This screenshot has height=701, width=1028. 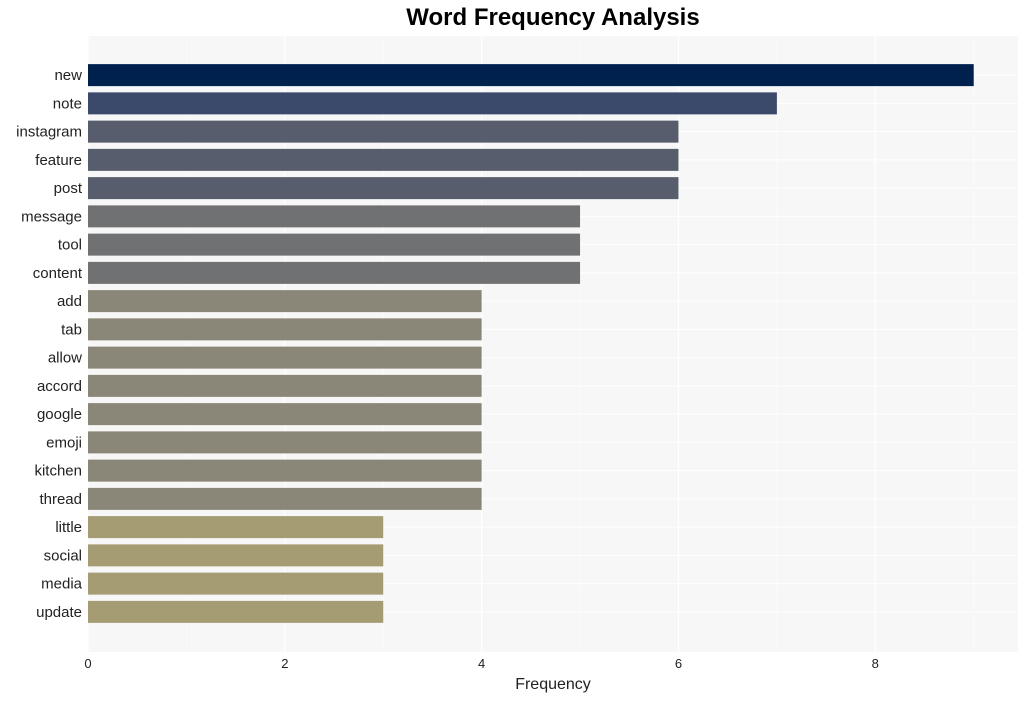 What do you see at coordinates (59, 386) in the screenshot?
I see `y-tick-label: accord` at bounding box center [59, 386].